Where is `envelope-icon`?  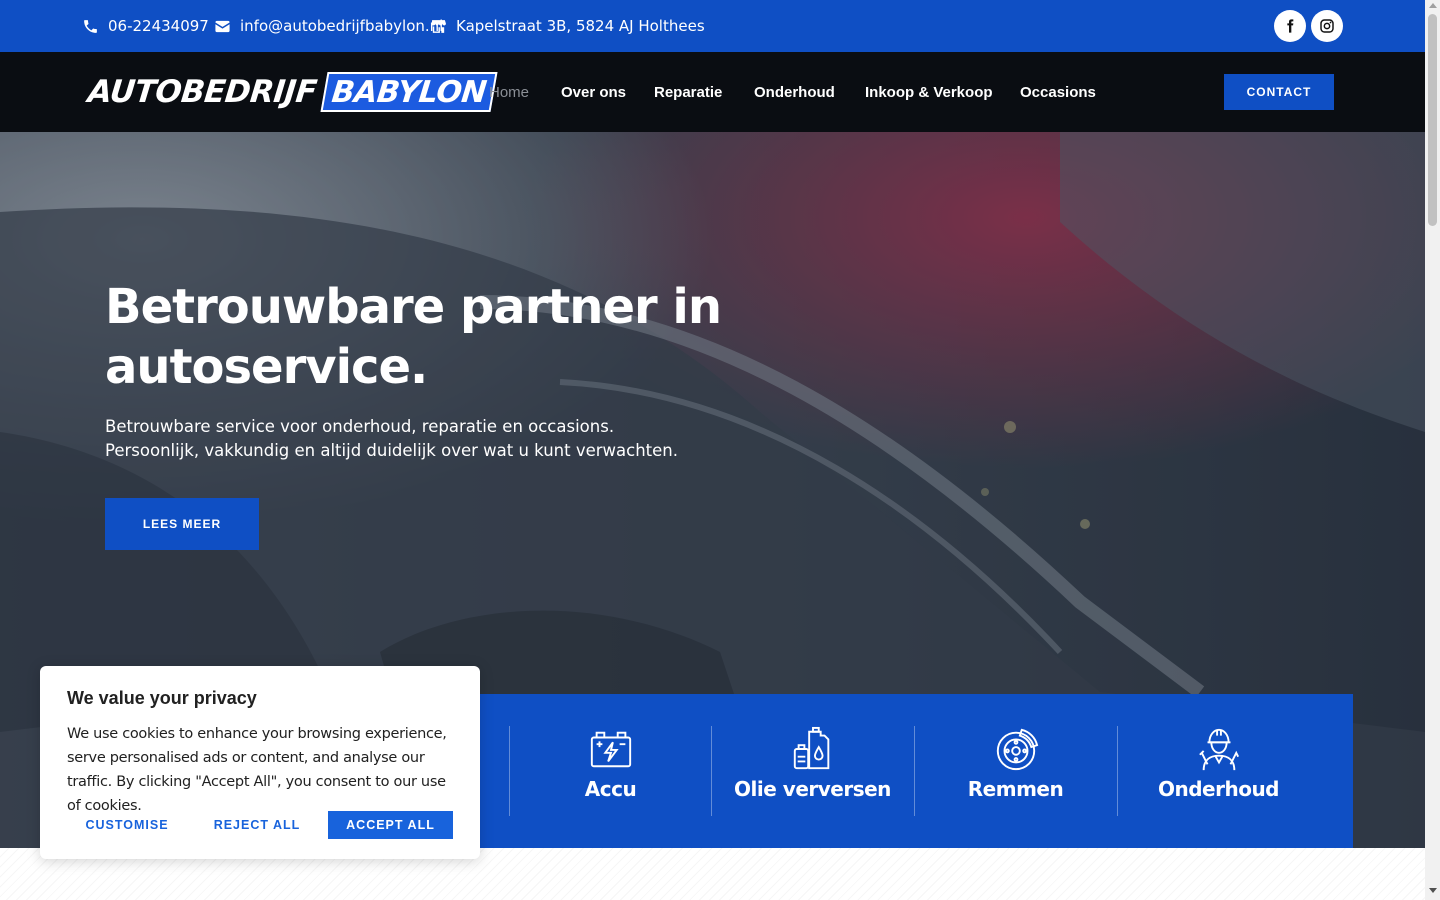 envelope-icon is located at coordinates (222, 26).